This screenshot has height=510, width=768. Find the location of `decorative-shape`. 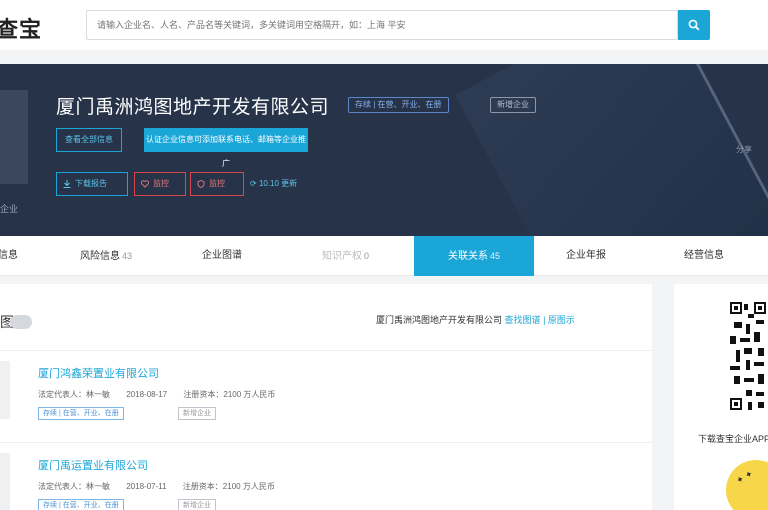

decorative-shape is located at coordinates (611, 150).